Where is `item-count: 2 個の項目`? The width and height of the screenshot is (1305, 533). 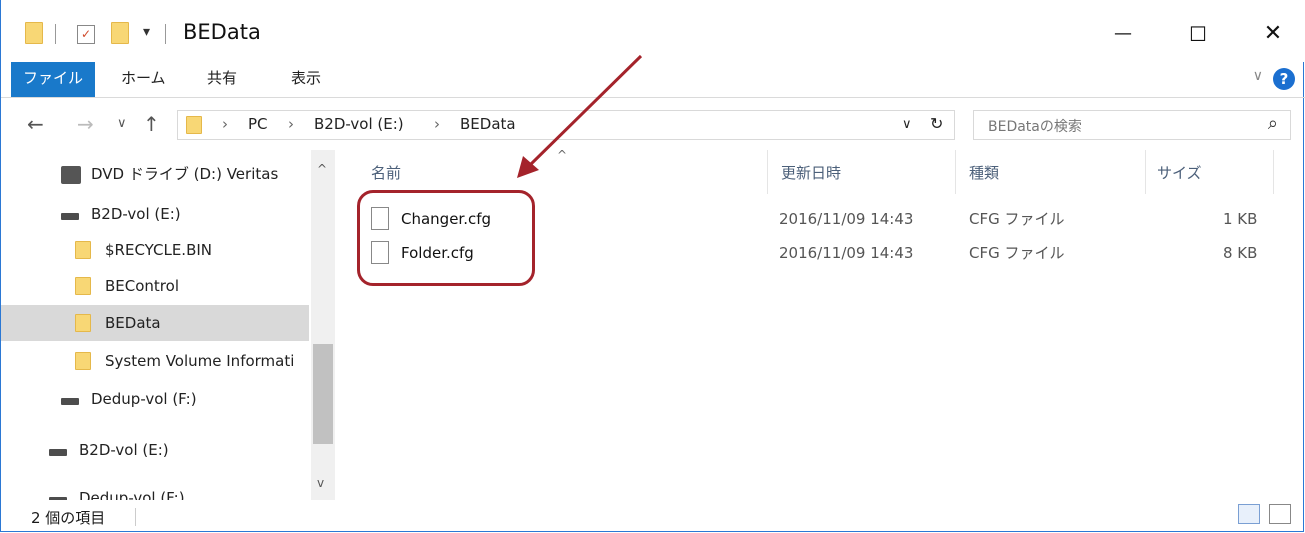 item-count: 2 個の項目 is located at coordinates (68, 518).